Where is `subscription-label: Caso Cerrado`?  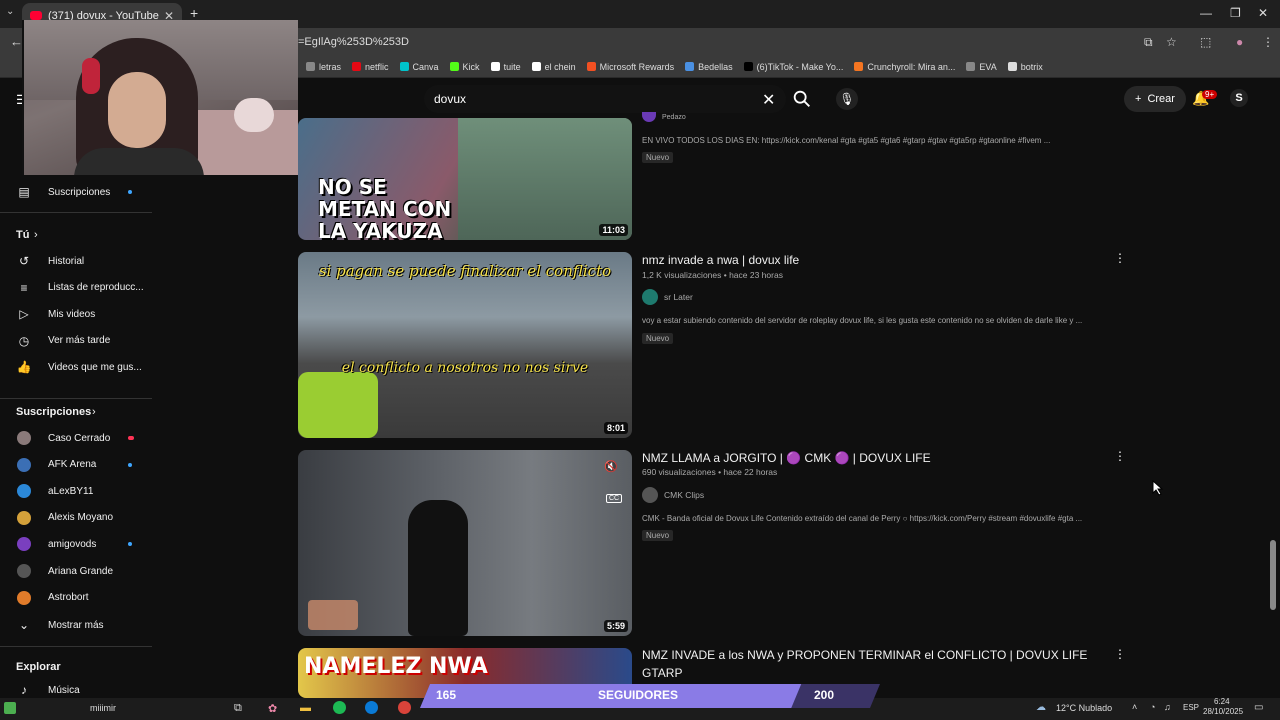 subscription-label: Caso Cerrado is located at coordinates (79, 438).